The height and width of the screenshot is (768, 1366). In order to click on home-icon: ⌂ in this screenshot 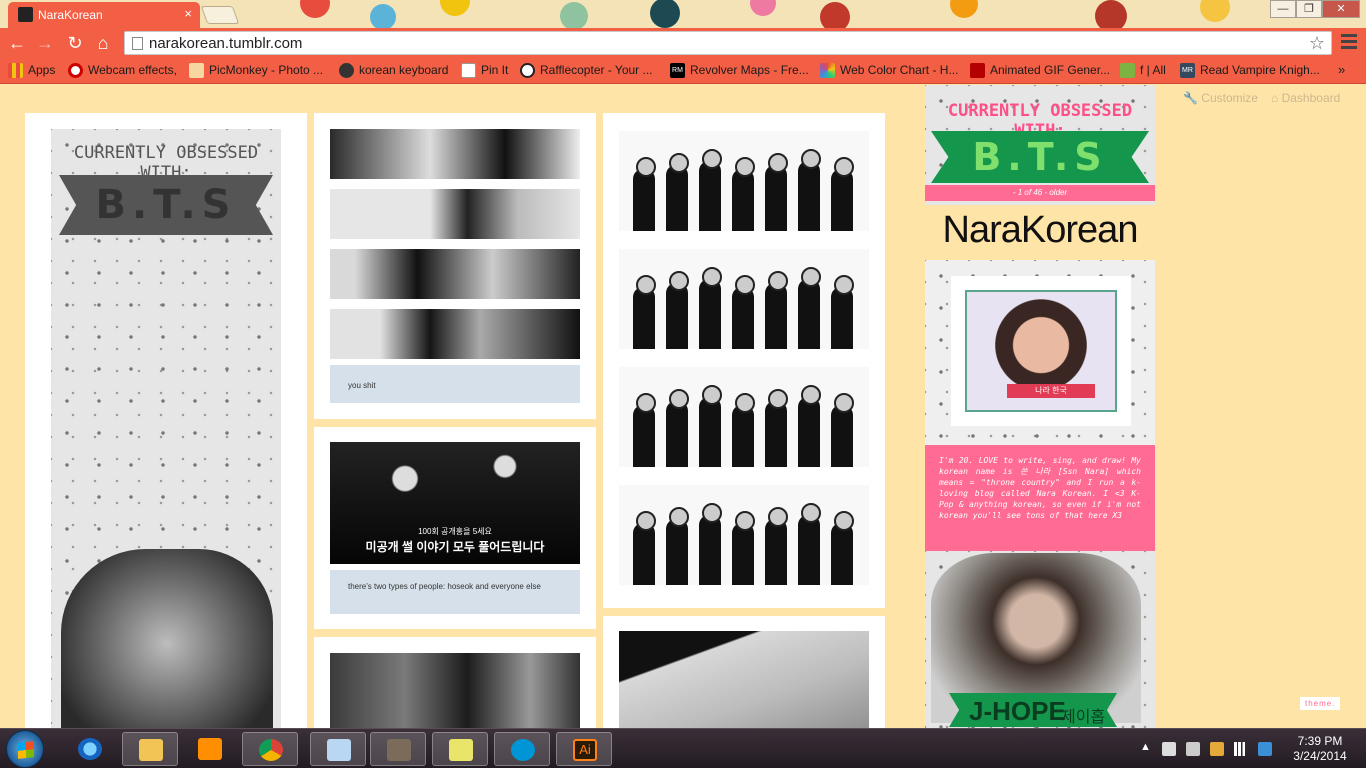, I will do `click(103, 43)`.